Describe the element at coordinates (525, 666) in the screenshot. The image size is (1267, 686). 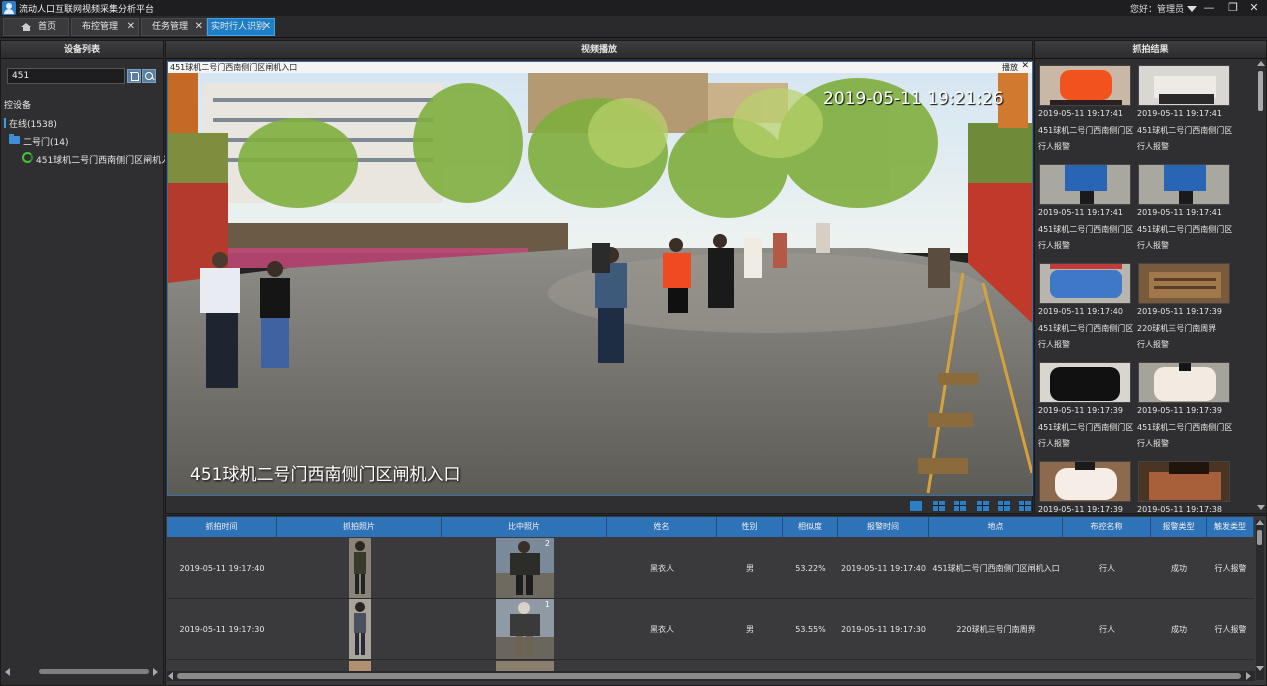
I see `matched-person-image` at that location.